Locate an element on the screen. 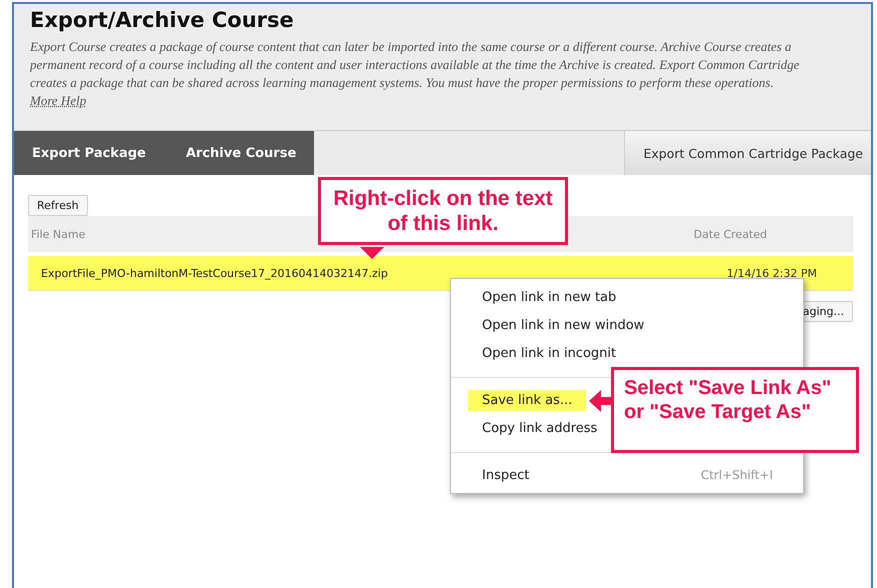  menu-item: Copy link address is located at coordinates (540, 428).